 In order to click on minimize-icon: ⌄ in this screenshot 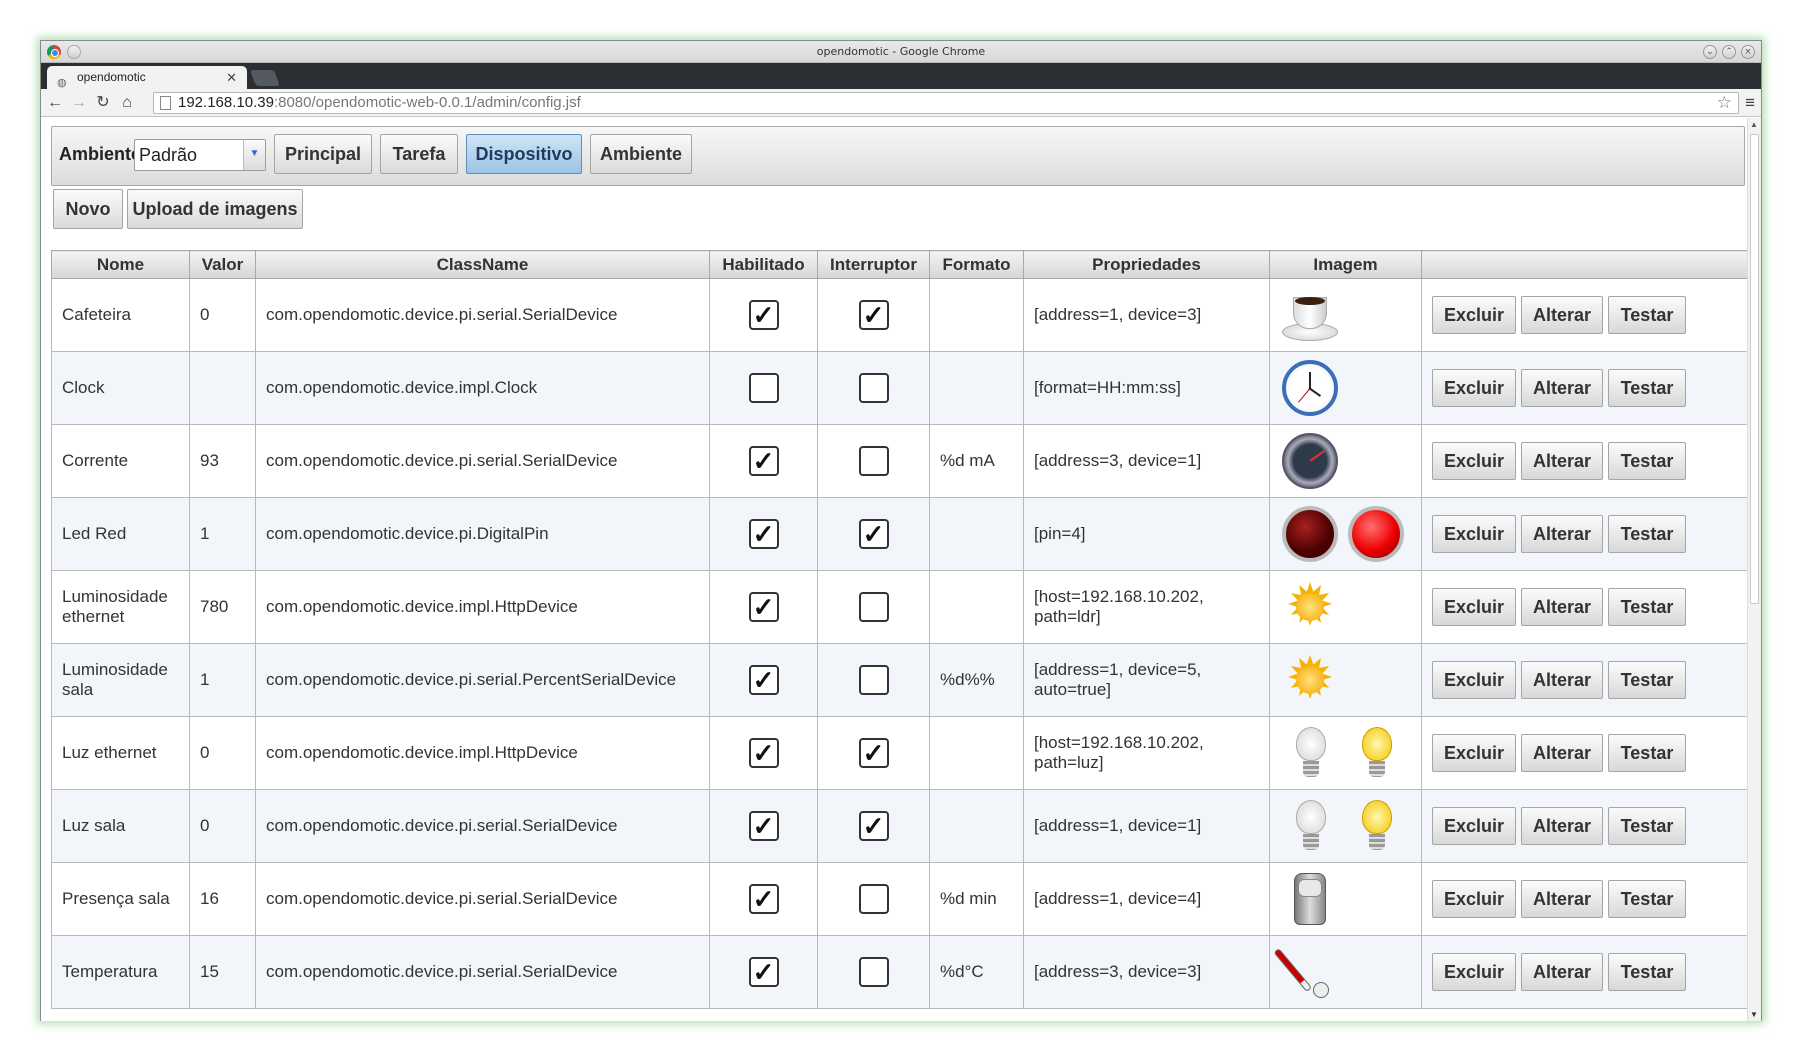, I will do `click(1710, 52)`.